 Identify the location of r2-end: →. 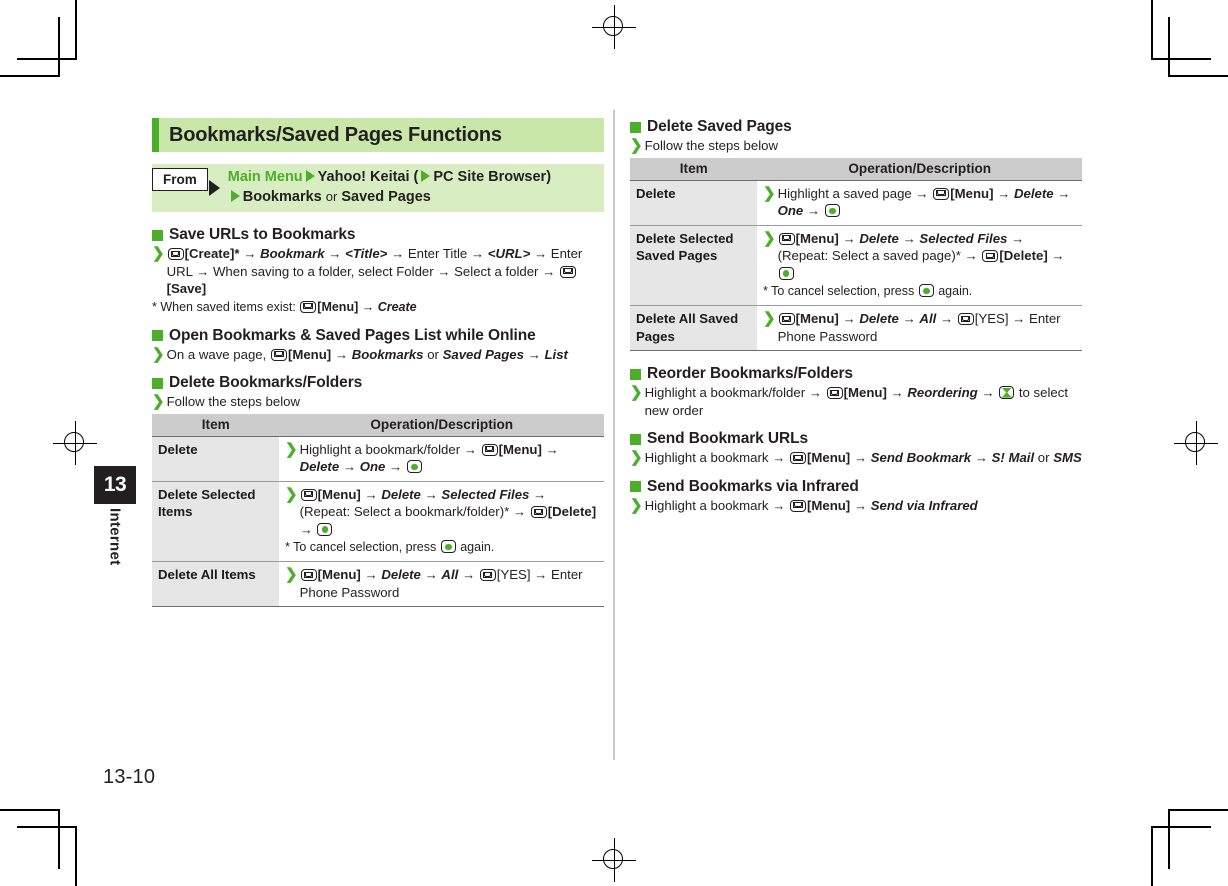
(468, 574).